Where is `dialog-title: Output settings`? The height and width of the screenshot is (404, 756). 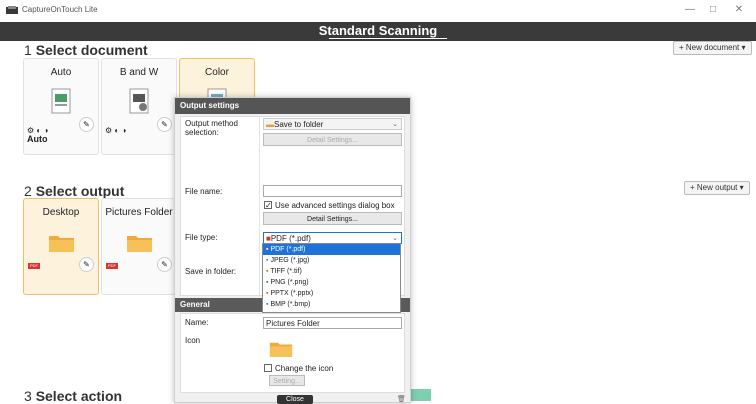 dialog-title: Output settings is located at coordinates (292, 106).